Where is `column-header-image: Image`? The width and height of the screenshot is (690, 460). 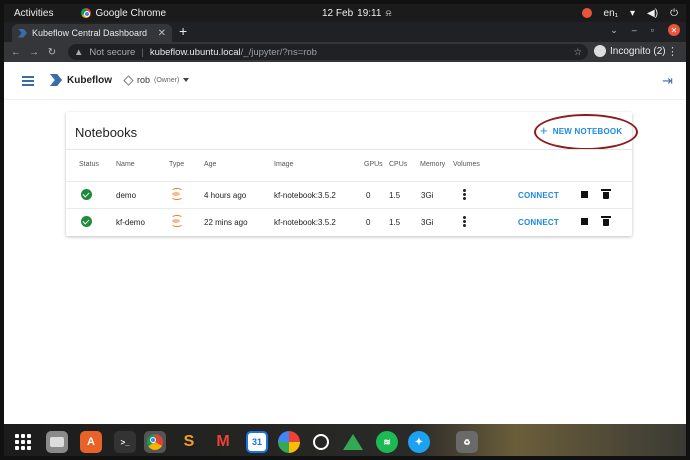 column-header-image: Image is located at coordinates (283, 164).